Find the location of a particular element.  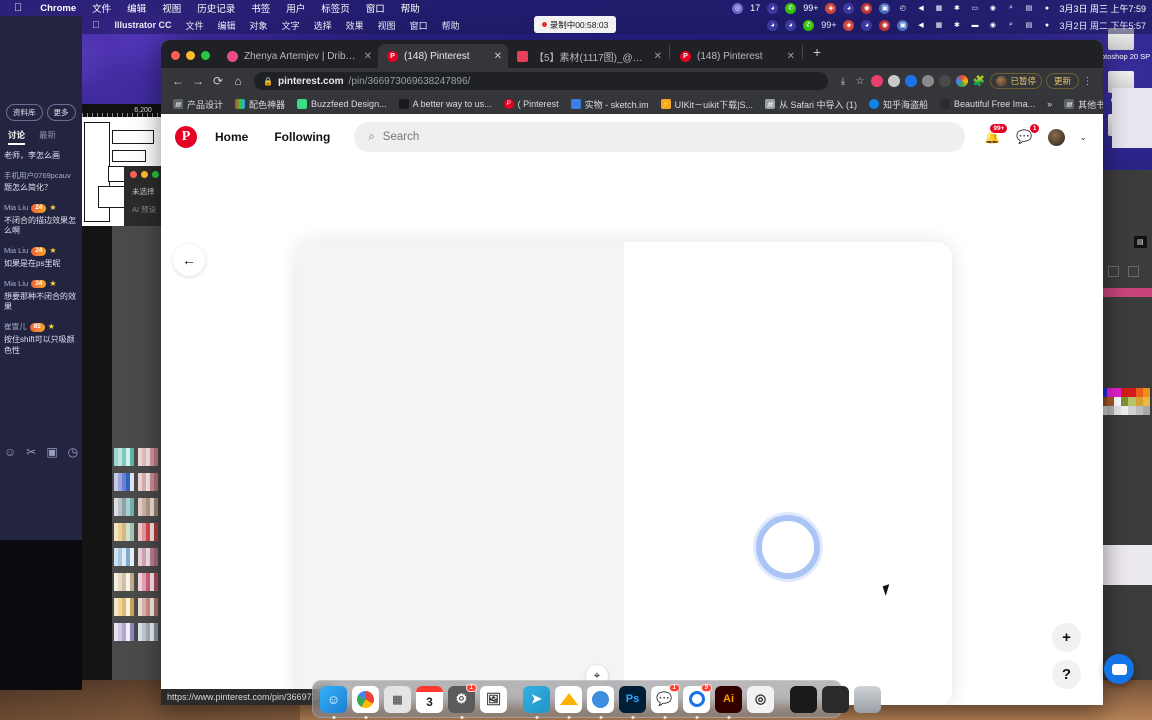

clock-icon: ◴ is located at coordinates (902, 8).